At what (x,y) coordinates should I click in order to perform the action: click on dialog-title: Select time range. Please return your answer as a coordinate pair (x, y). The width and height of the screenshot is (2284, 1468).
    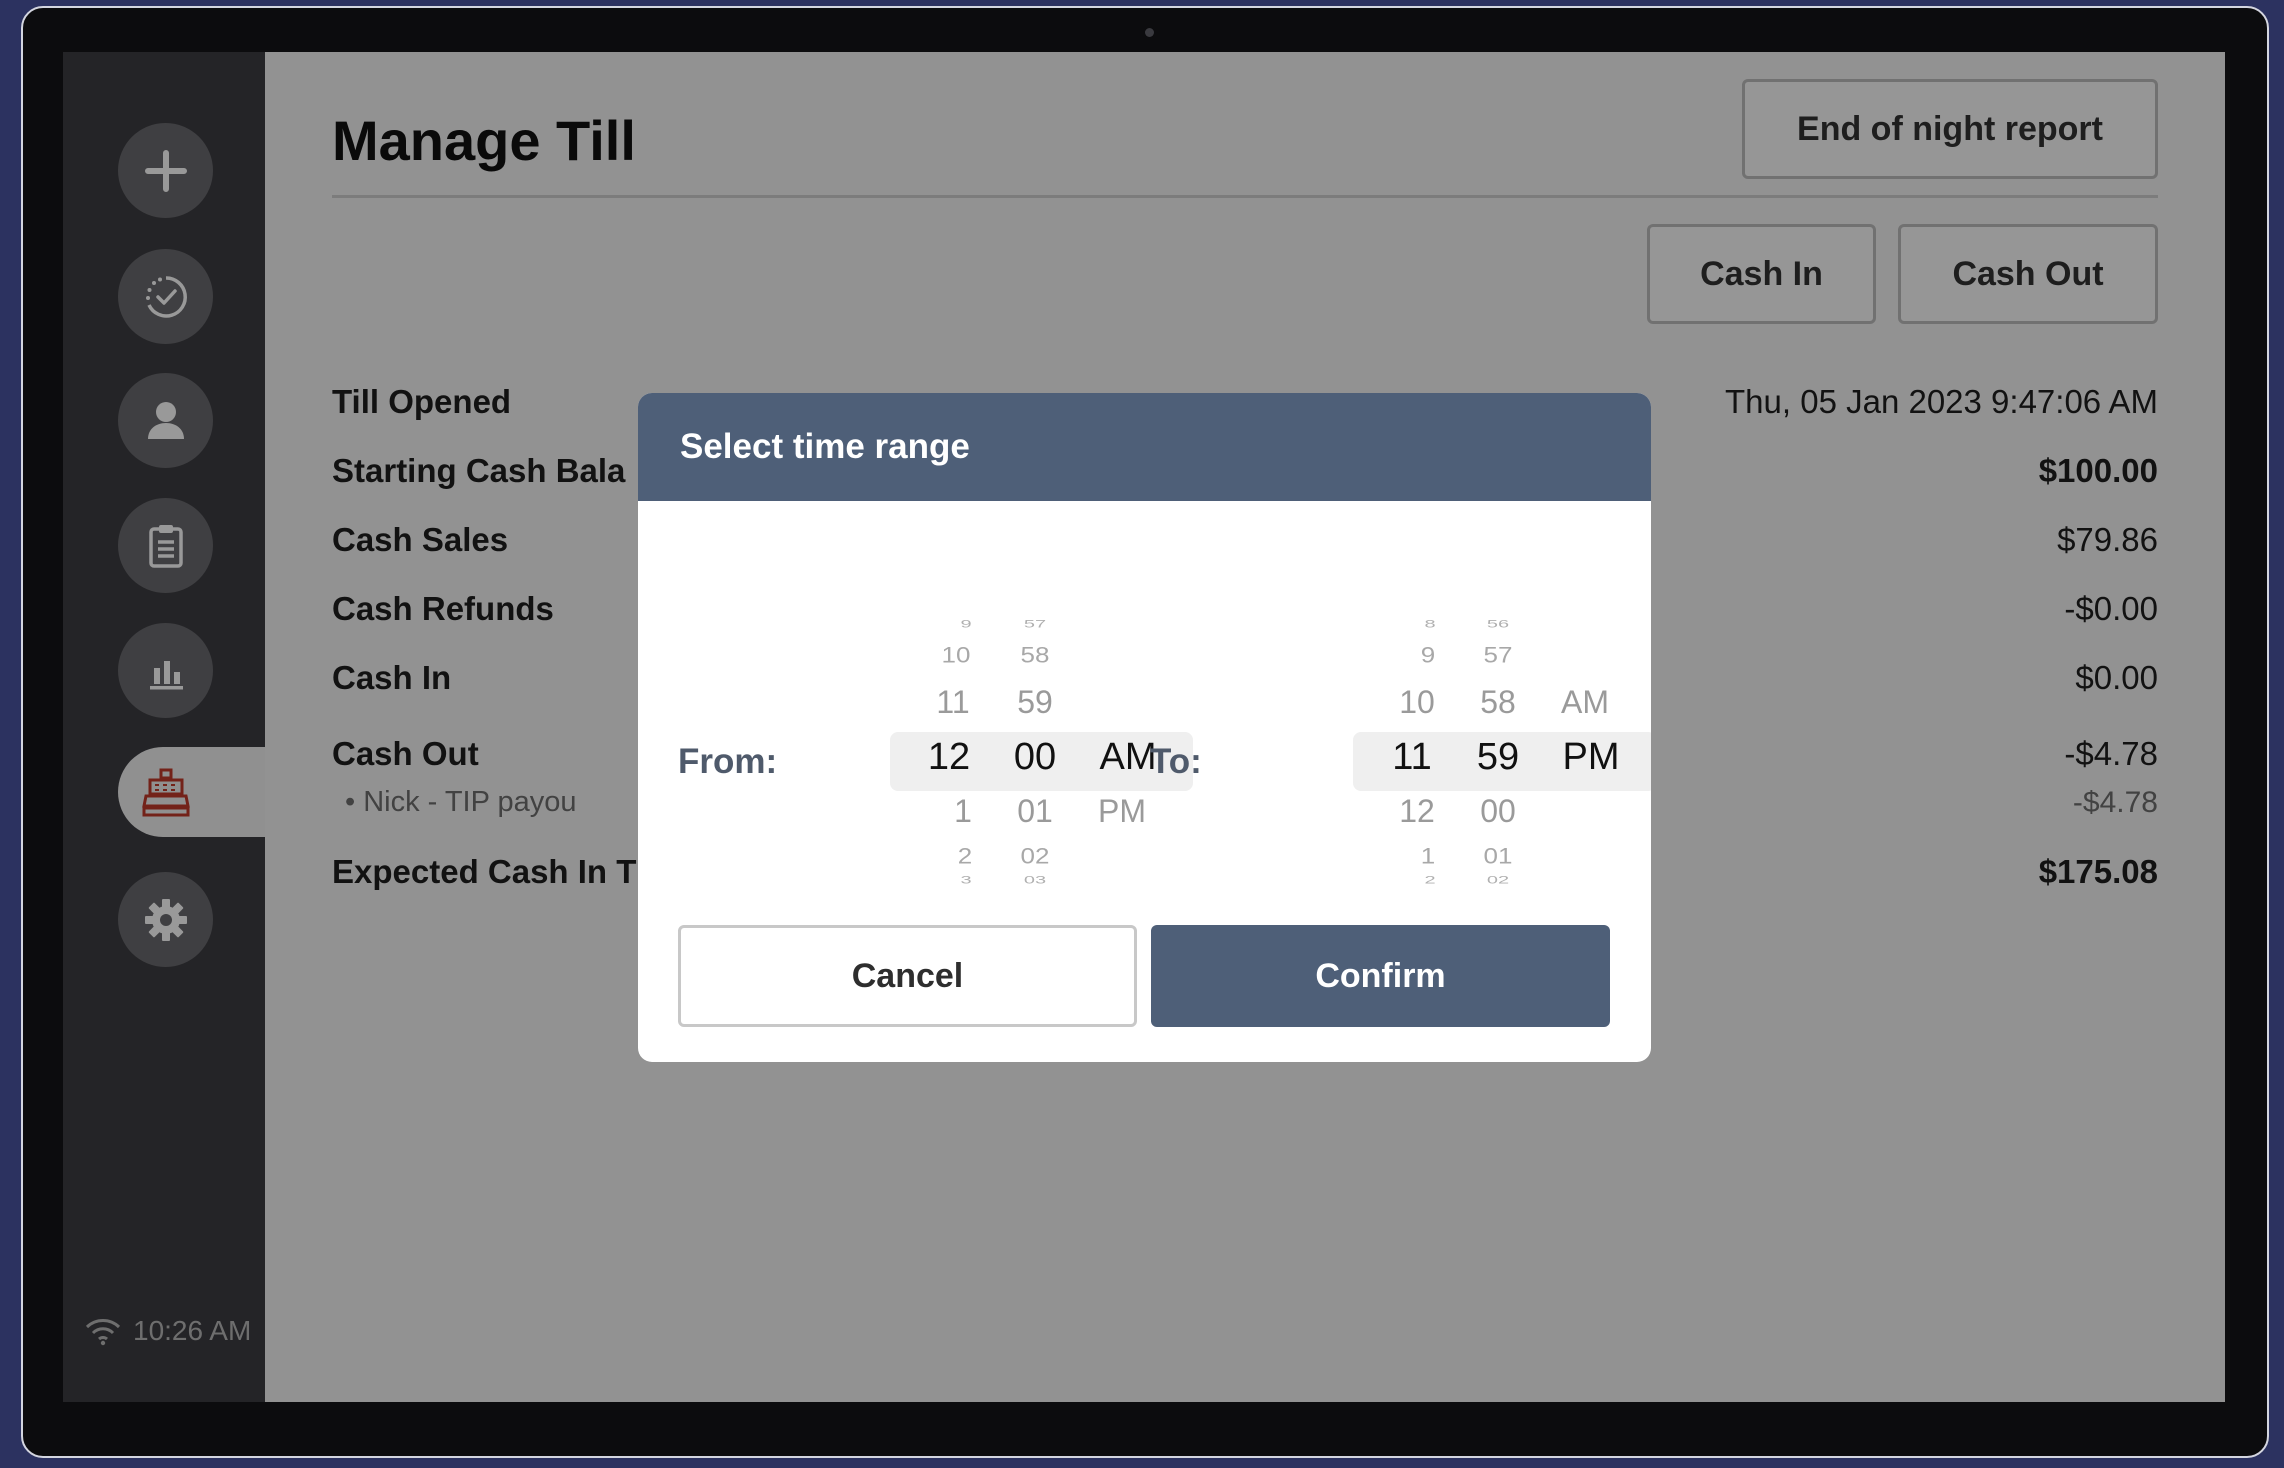
    Looking at the image, I should click on (1144, 447).